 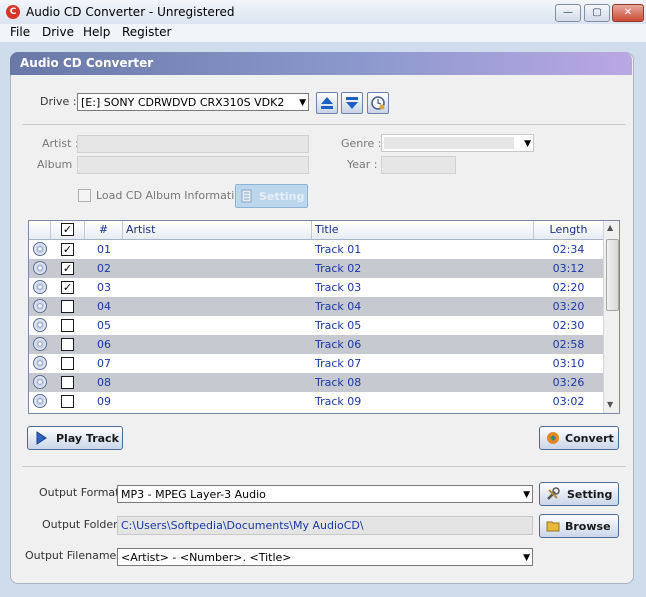 I want to click on track-title: Track 01, so click(x=338, y=249).